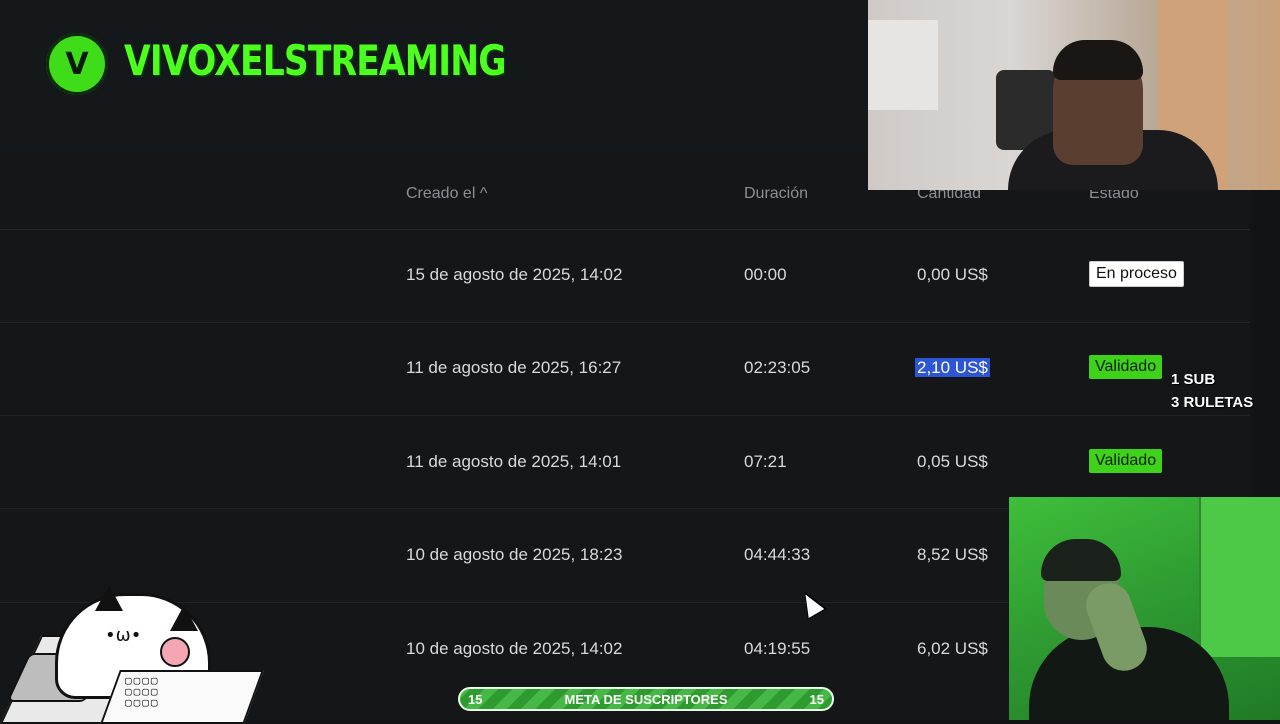 The height and width of the screenshot is (724, 1280). Describe the element at coordinates (816, 699) in the screenshot. I see `goal-target-count: 15` at that location.